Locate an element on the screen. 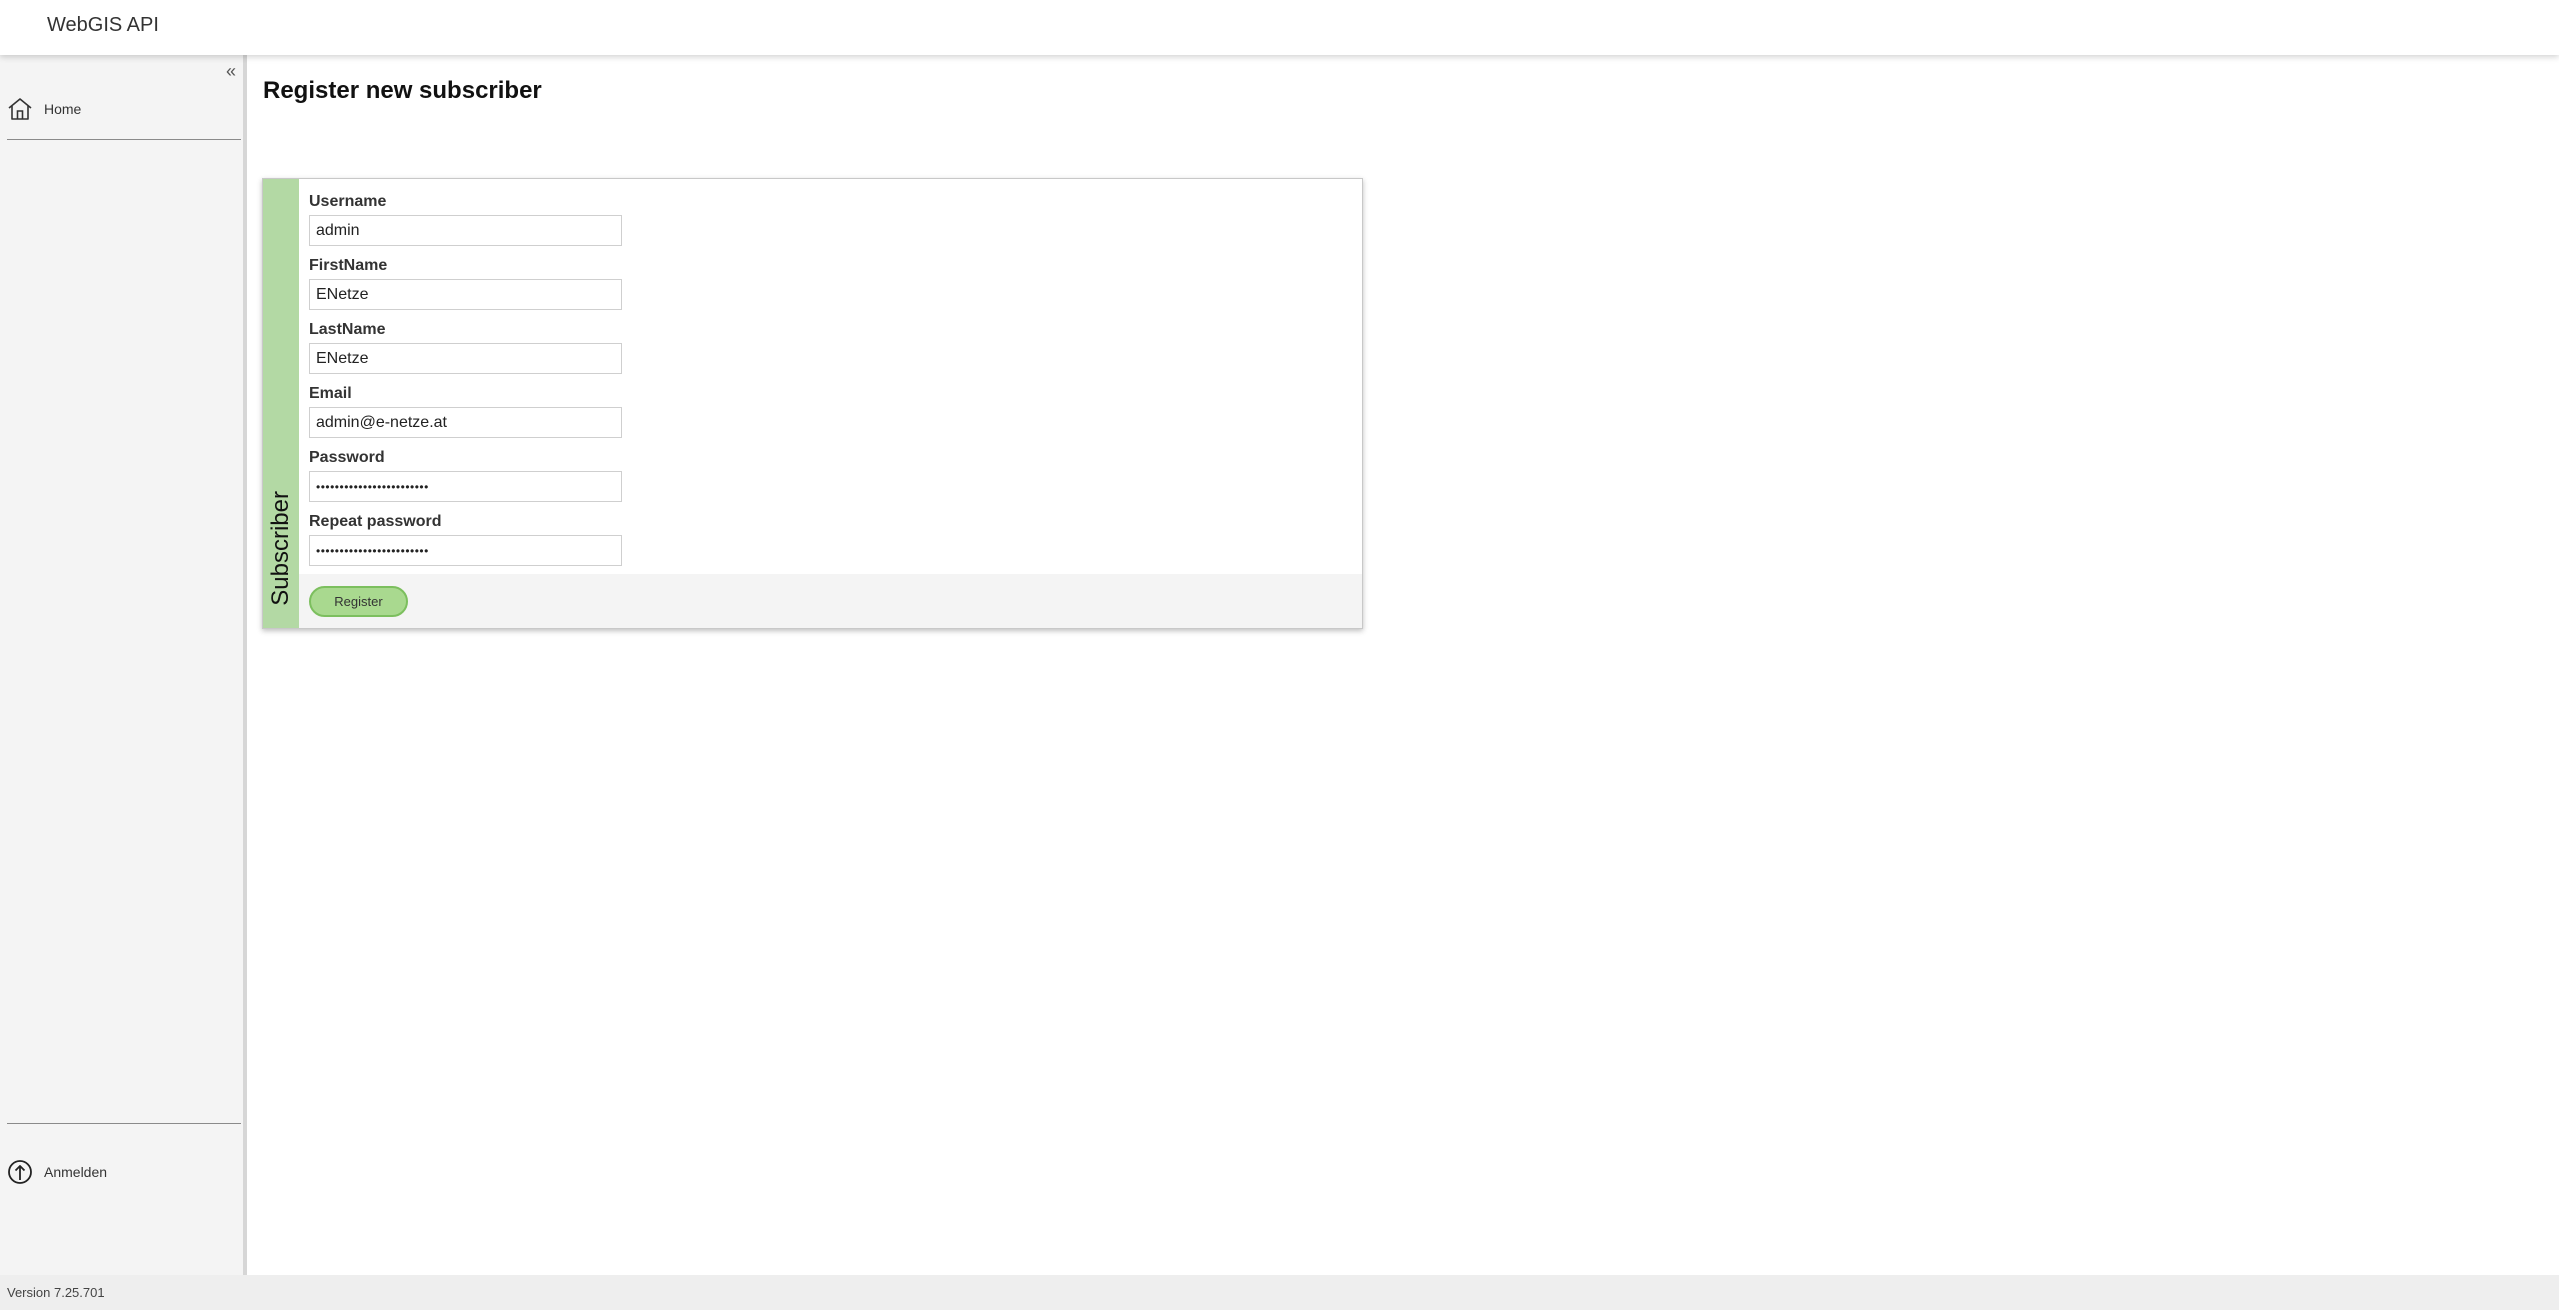 This screenshot has width=2559, height=1310. top-header: WebGIS API is located at coordinates (1279, 27).